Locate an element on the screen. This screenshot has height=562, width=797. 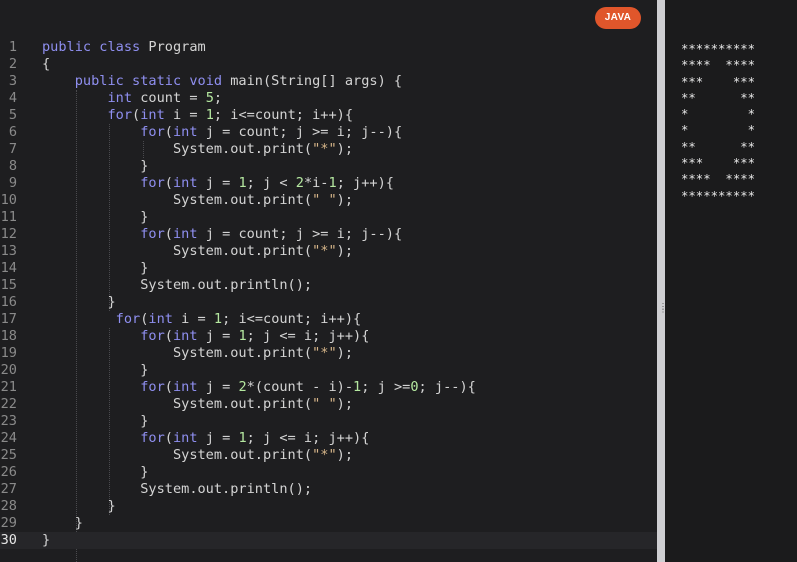
line-number: 18 is located at coordinates (8, 336).